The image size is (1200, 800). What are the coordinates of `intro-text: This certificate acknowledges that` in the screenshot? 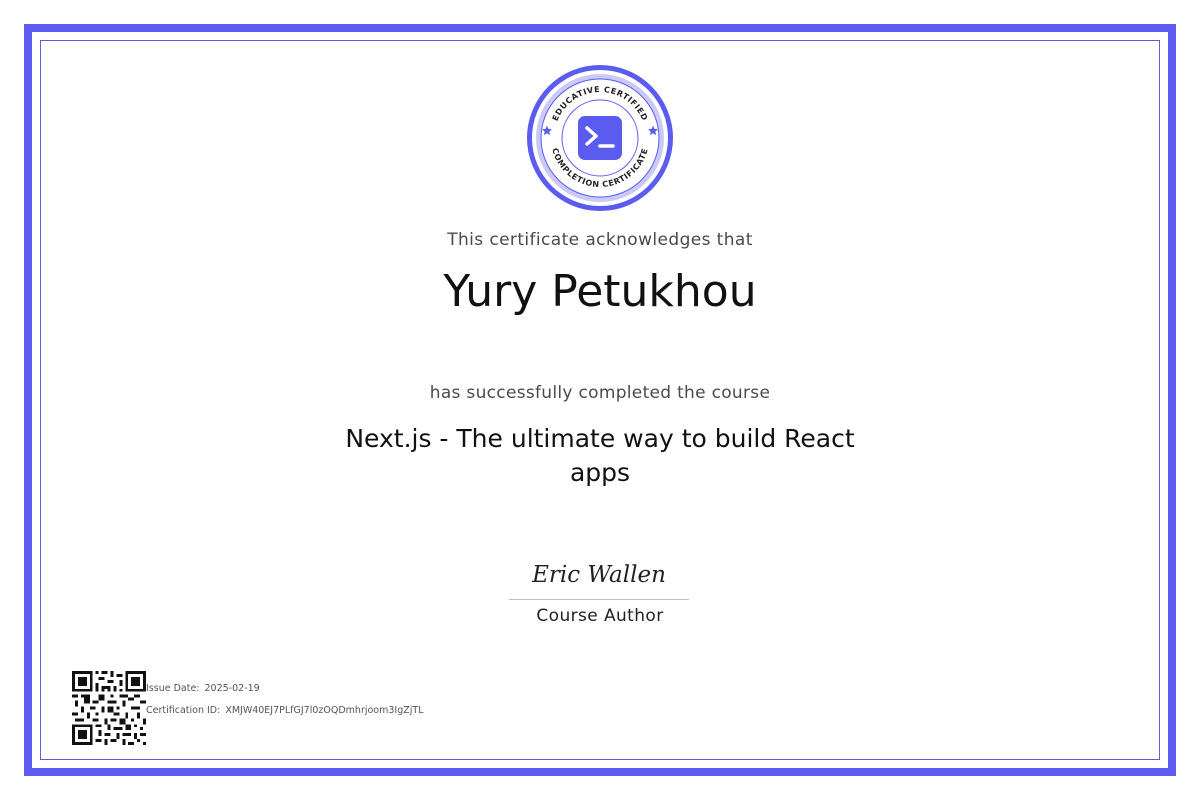 It's located at (600, 240).